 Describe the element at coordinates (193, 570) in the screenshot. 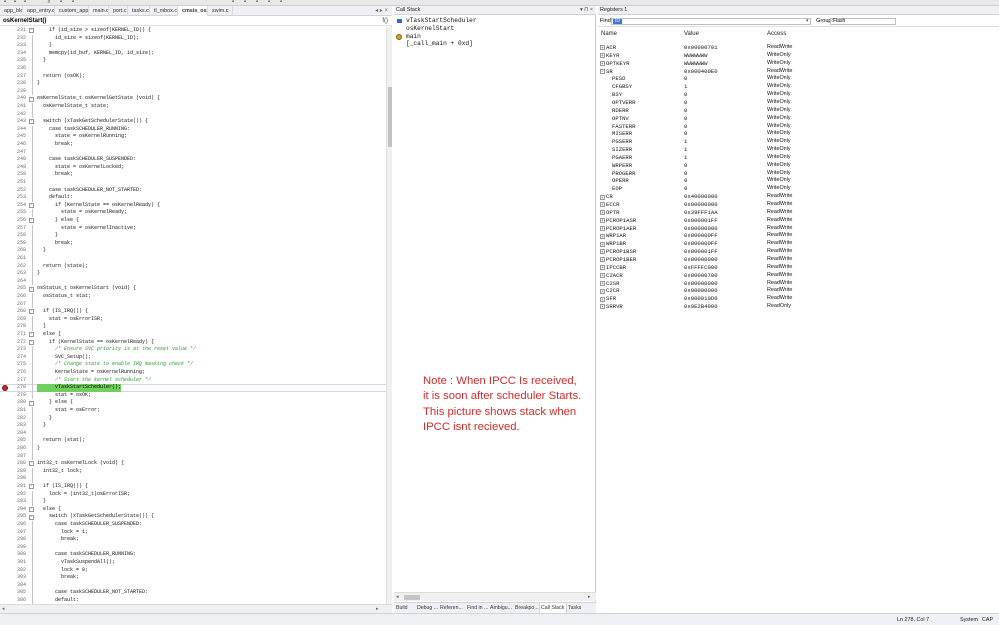

I see `code-line: 302 lock = 0;` at that location.